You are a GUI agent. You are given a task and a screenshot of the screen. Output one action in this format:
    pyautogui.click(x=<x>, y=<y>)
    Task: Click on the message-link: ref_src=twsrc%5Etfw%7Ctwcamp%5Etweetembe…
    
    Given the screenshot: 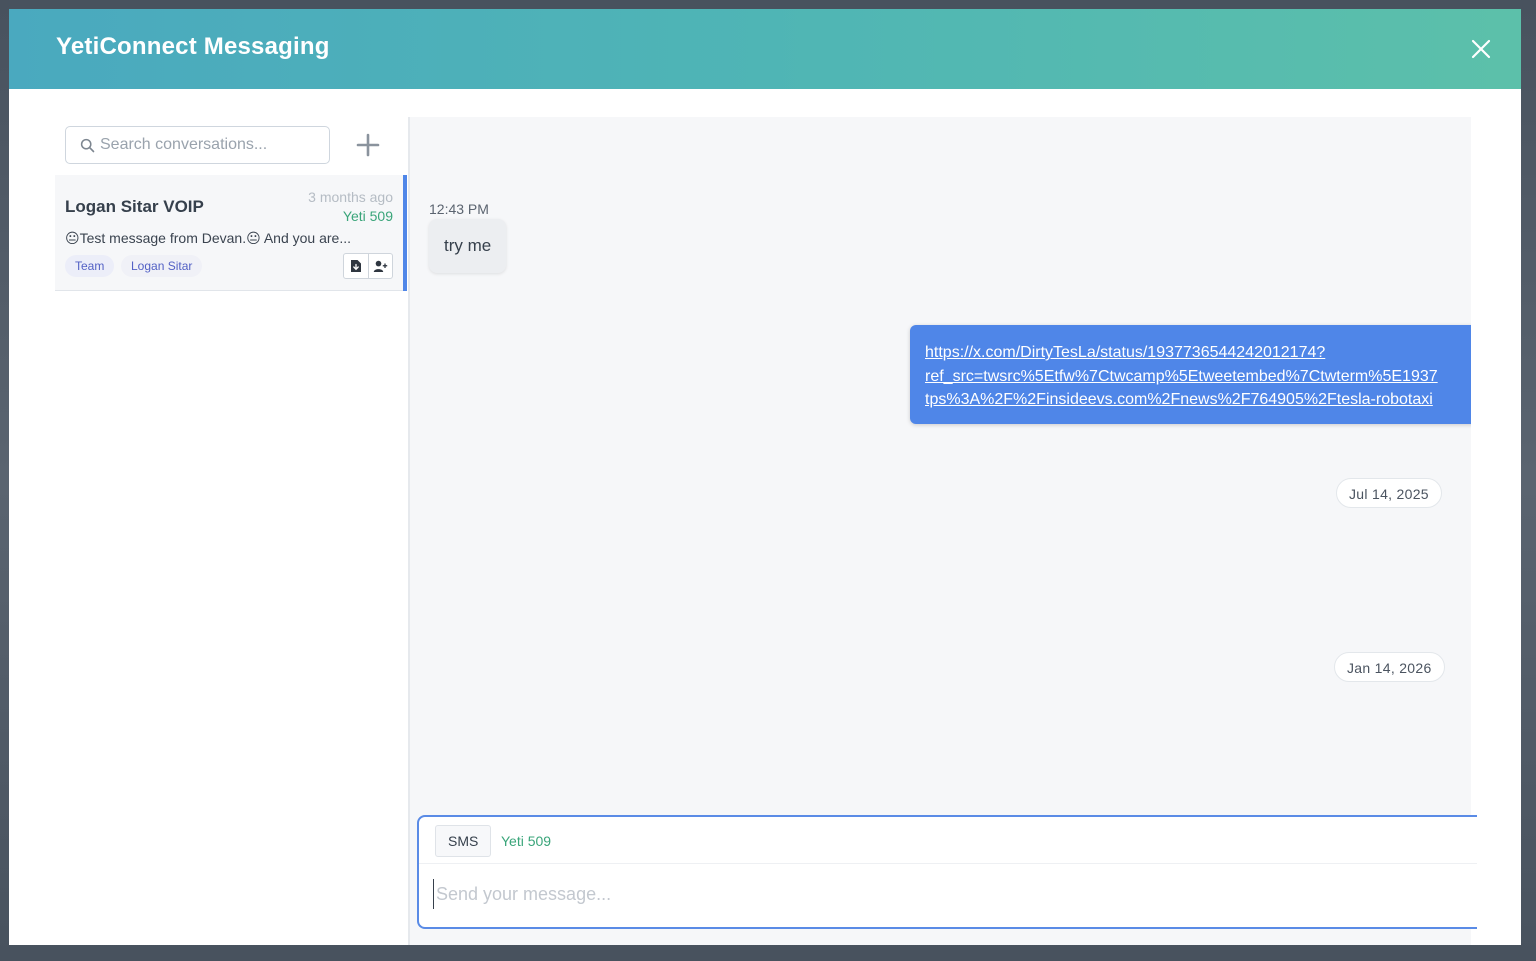 What is the action you would take?
    pyautogui.click(x=1198, y=377)
    